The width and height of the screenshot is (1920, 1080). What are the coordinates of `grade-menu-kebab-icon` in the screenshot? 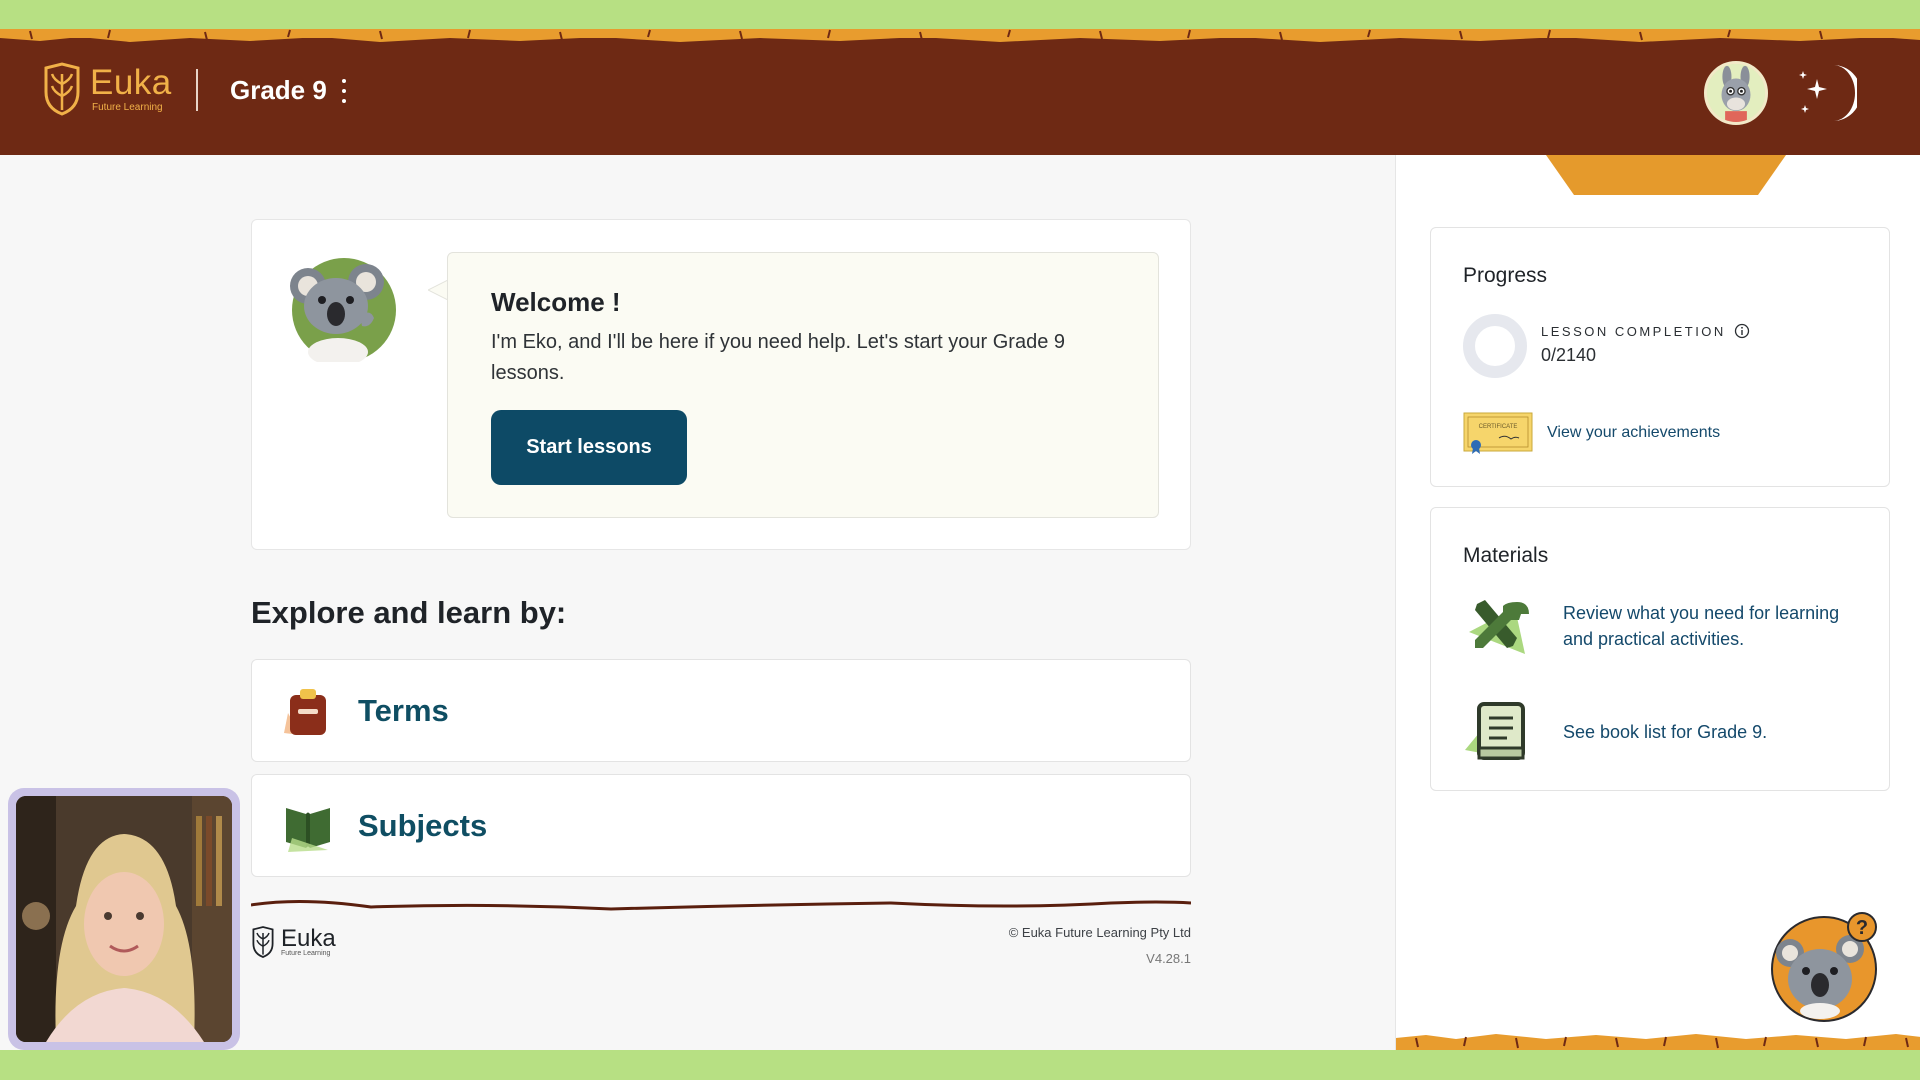 It's located at (344, 91).